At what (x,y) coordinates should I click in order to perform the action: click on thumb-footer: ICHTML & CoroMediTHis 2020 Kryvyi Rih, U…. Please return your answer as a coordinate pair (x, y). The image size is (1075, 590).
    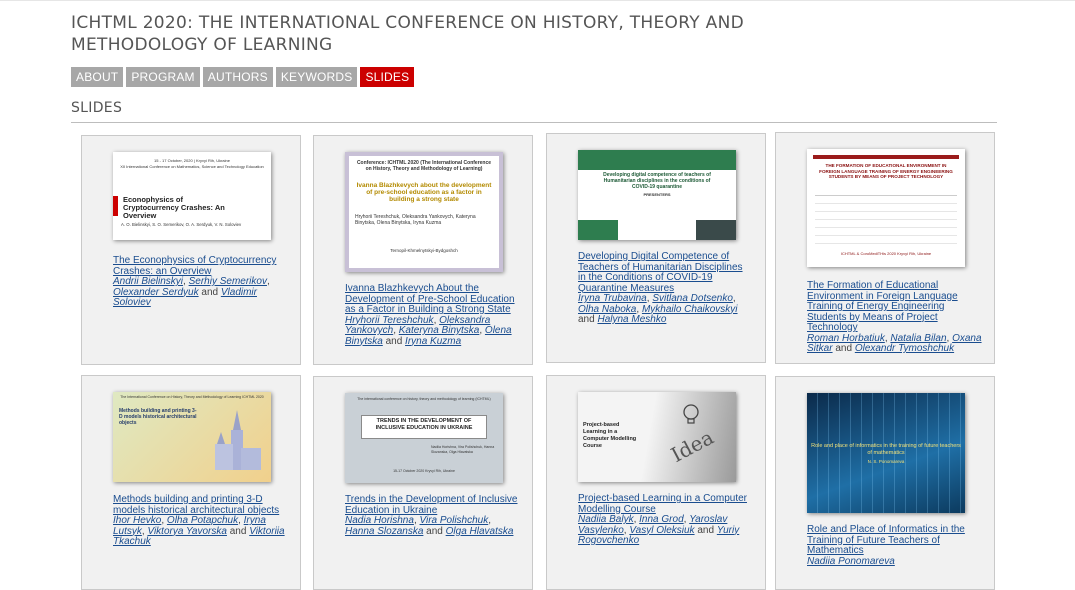
    Looking at the image, I should click on (886, 253).